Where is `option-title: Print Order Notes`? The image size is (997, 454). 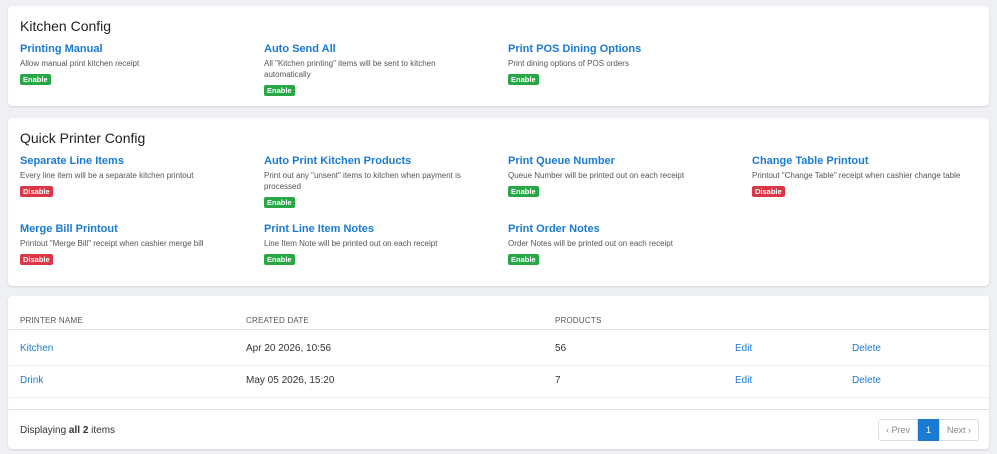
option-title: Print Order Notes is located at coordinates (618, 229).